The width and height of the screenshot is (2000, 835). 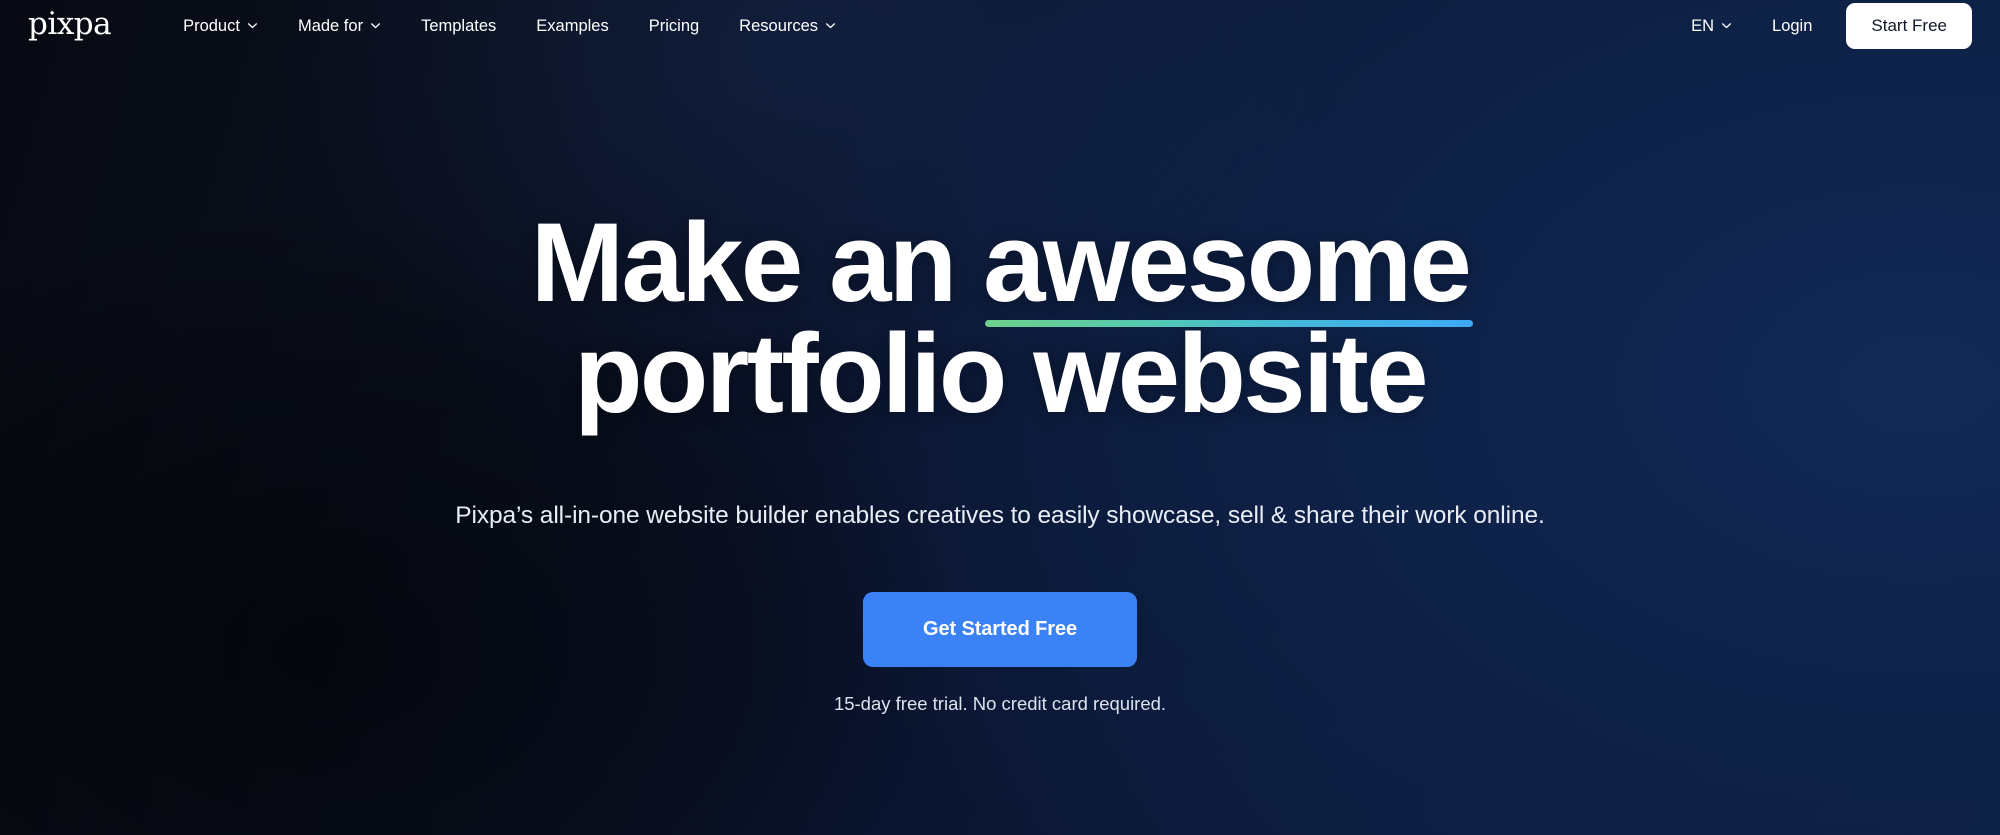 I want to click on nav-item-made-for: Made for, so click(x=339, y=26).